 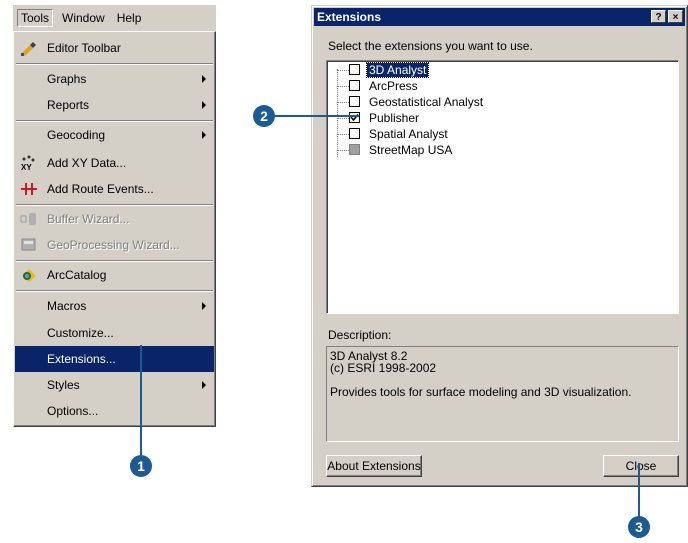 I want to click on extension-label: 3D Analyst, so click(x=397, y=70).